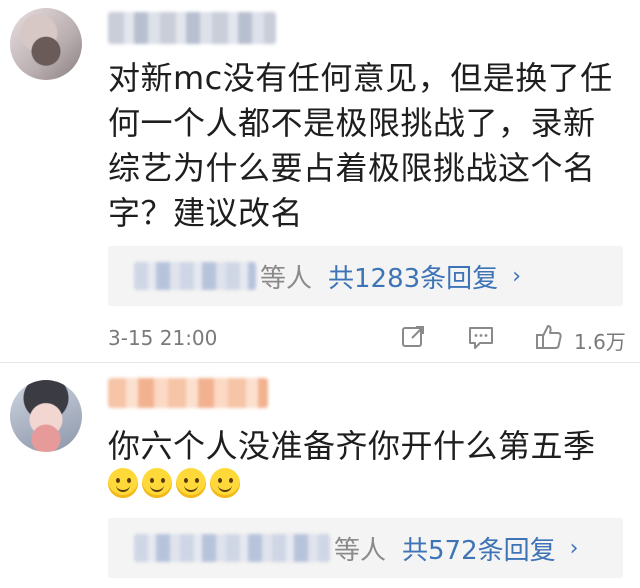 The height and width of the screenshot is (588, 640). I want to click on emoji-row, so click(174, 483).